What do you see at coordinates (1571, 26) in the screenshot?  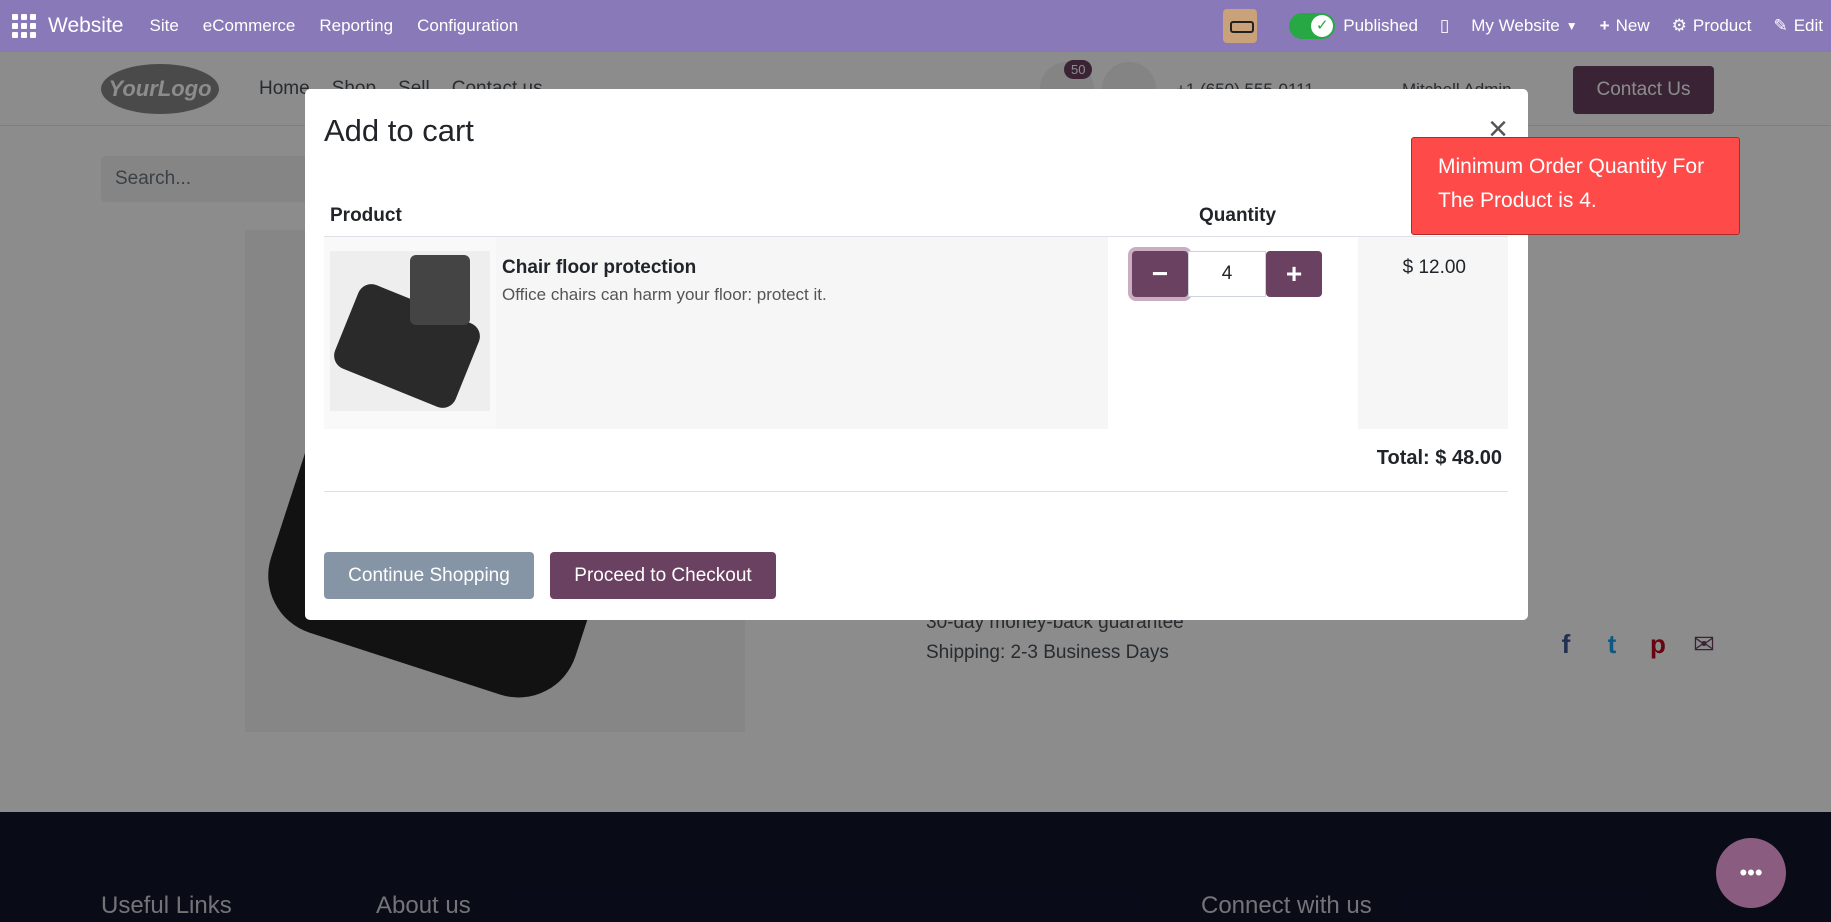 I see `caret-down-icon: ▼` at bounding box center [1571, 26].